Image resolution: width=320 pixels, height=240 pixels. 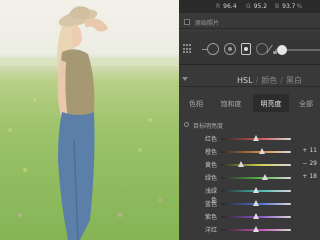 I want to click on rgb-b: B 93.7%, so click(x=288, y=6).